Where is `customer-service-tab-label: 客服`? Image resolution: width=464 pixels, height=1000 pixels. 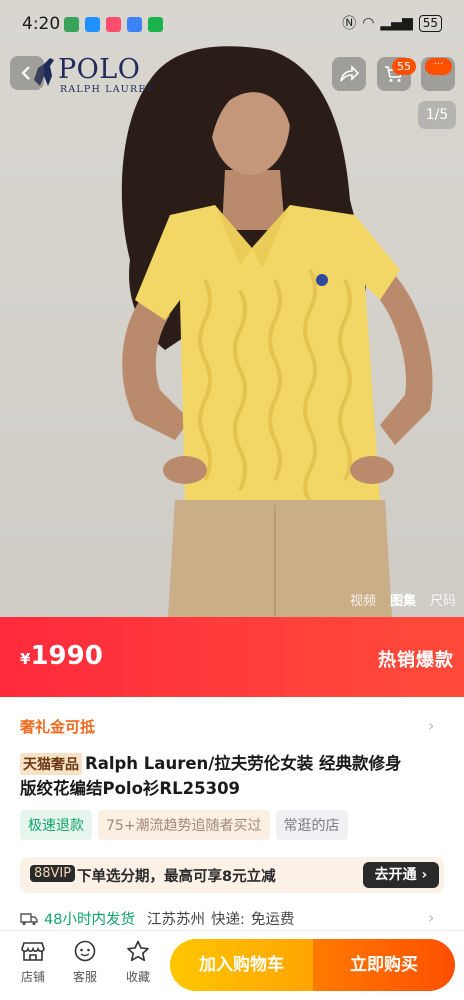
customer-service-tab-label: 客服 is located at coordinates (84, 977).